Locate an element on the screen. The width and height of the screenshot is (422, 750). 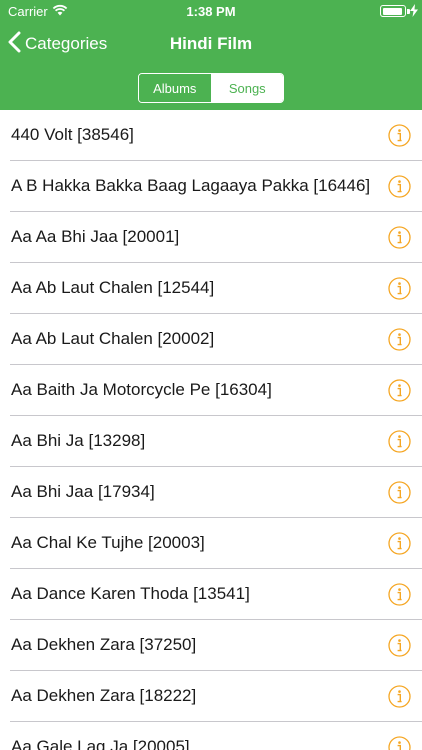
song-row: Aa Chal Ke Tujhe [20003] is located at coordinates (211, 543).